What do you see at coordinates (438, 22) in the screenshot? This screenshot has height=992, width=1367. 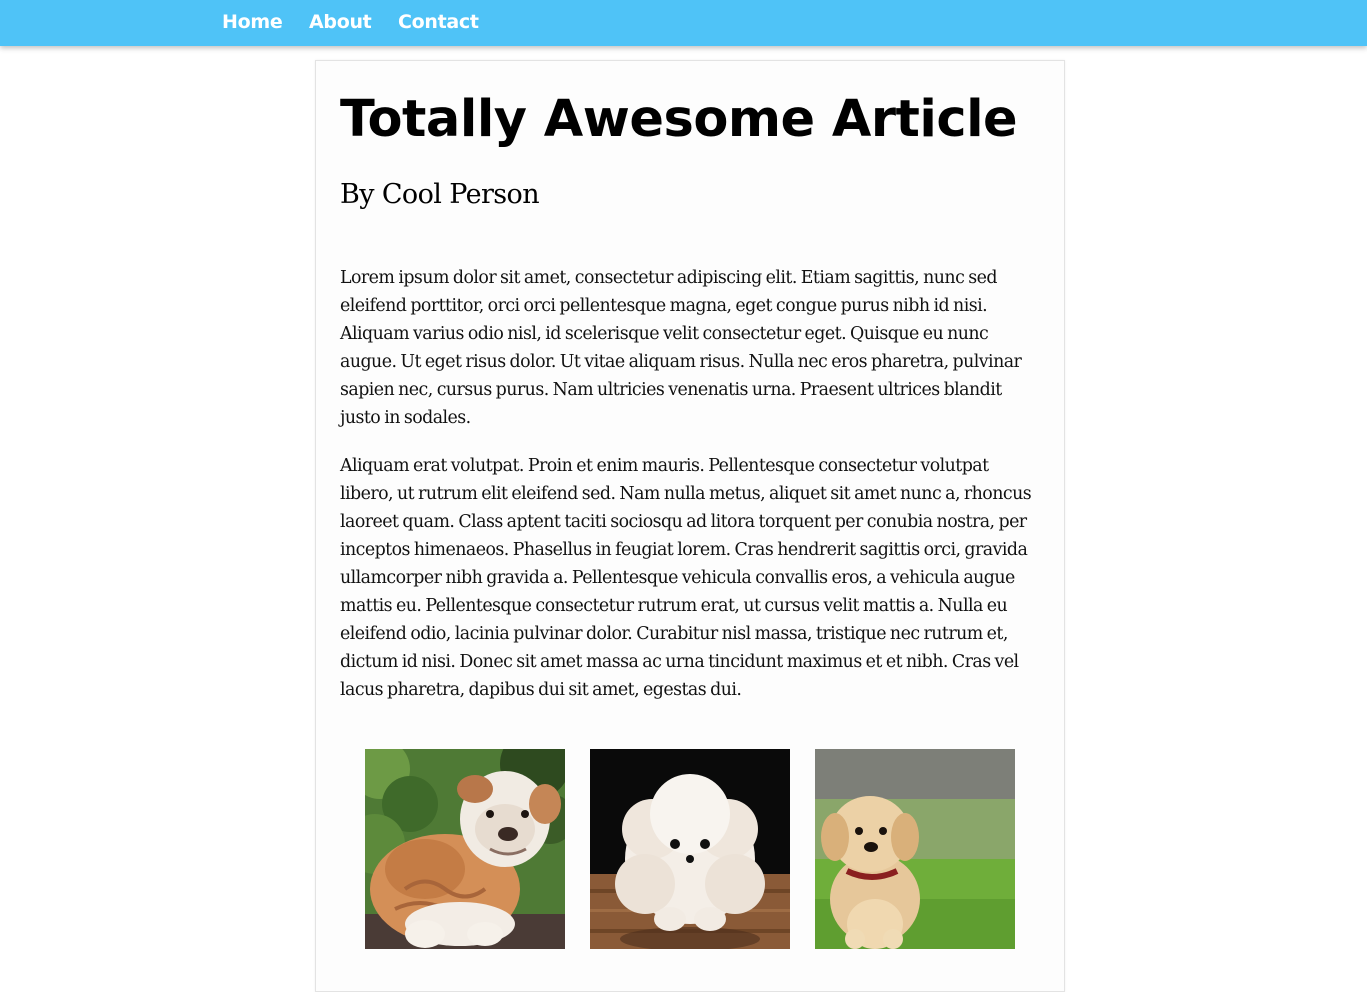 I see `nav-link-contact: Contact` at bounding box center [438, 22].